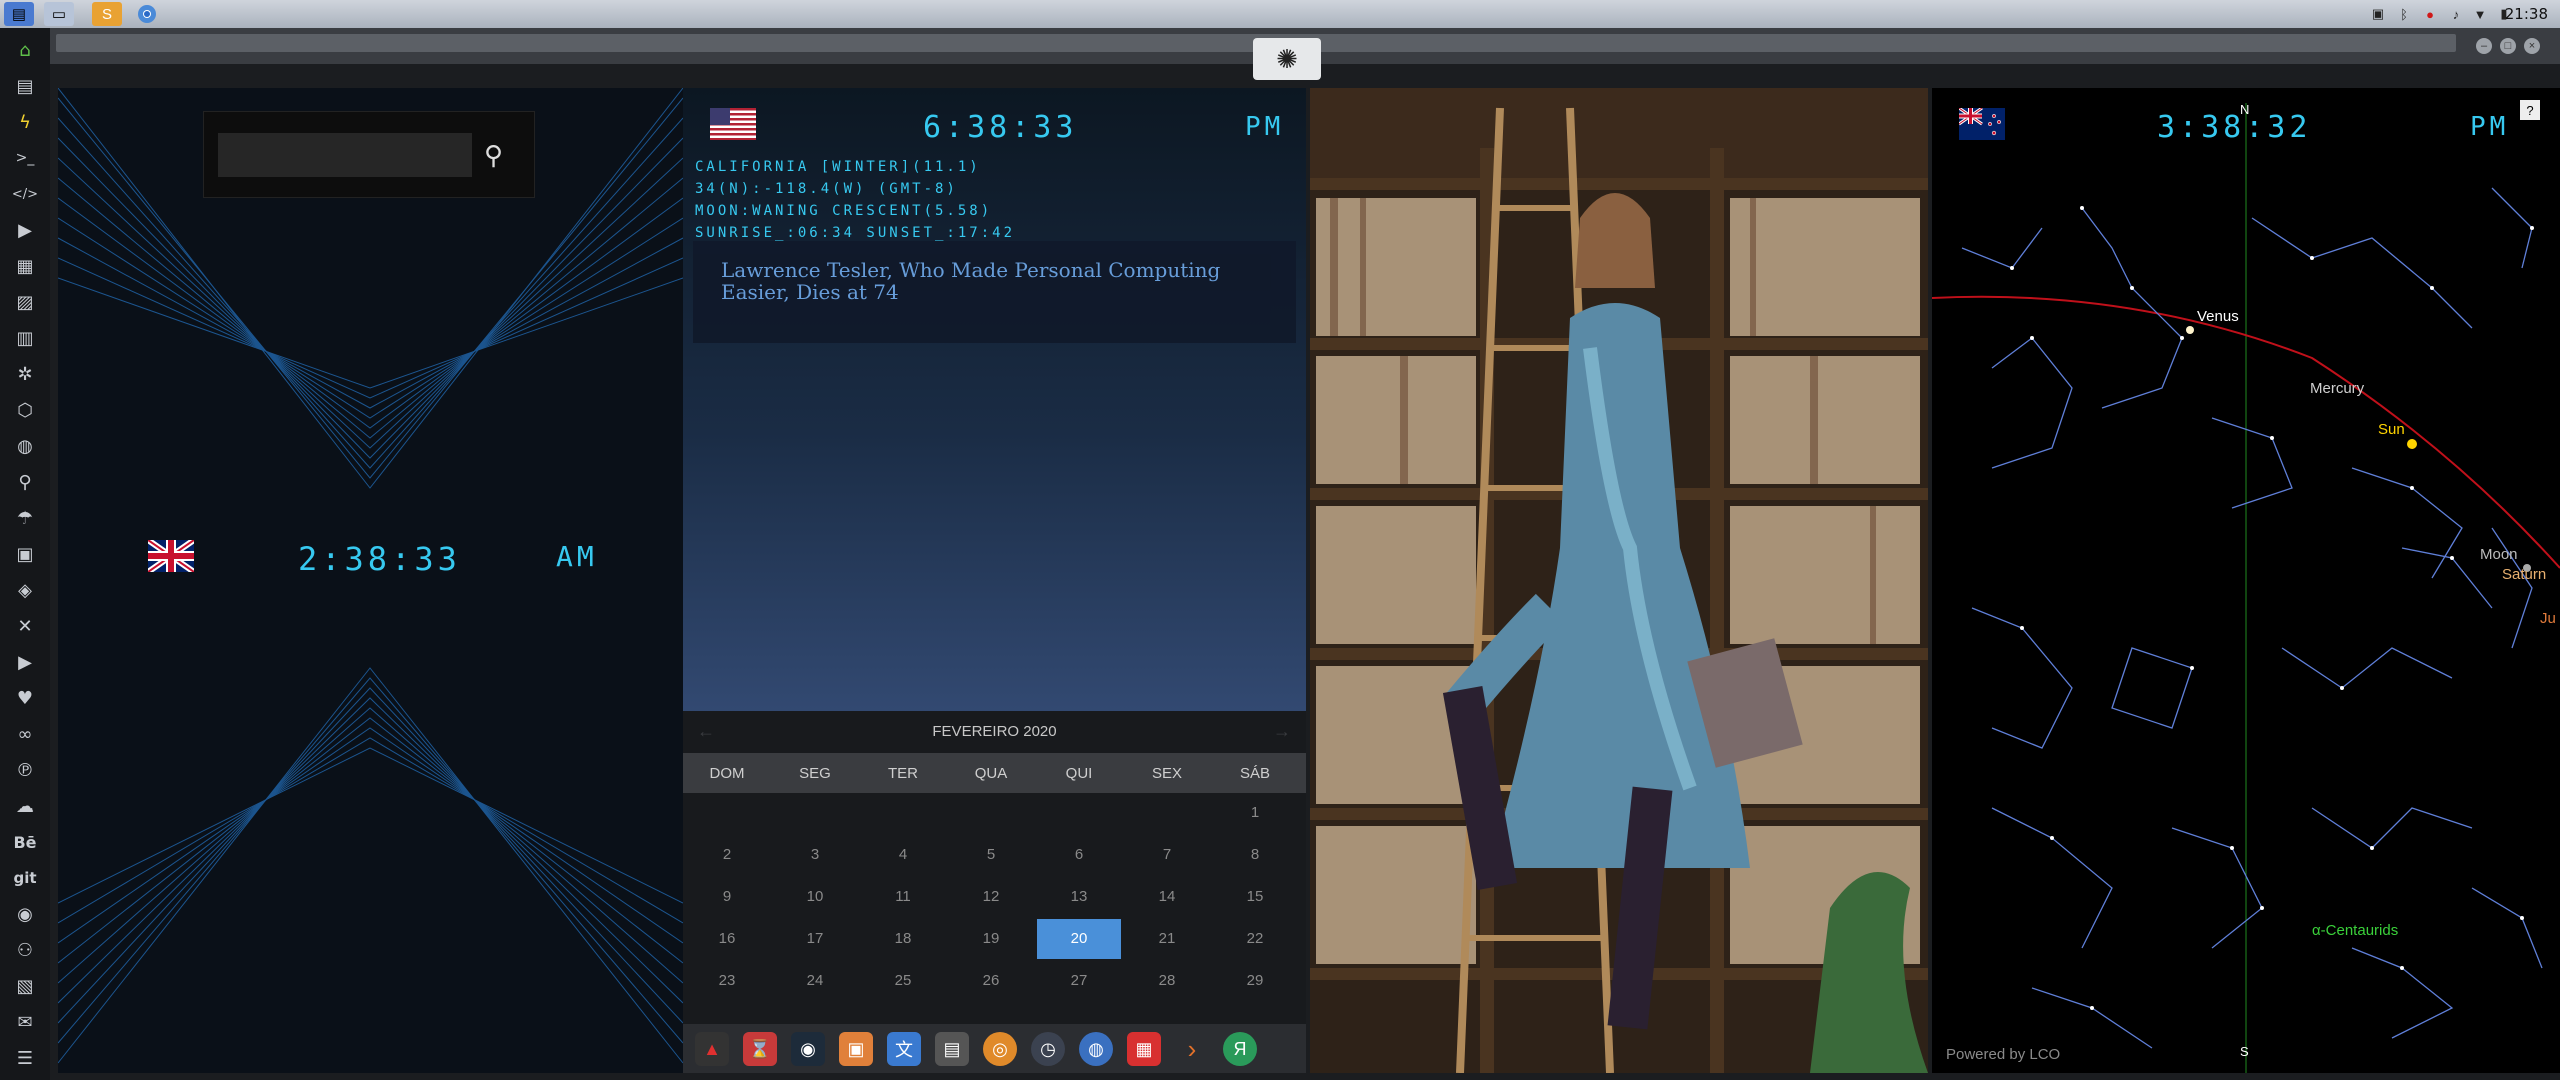 The width and height of the screenshot is (2560, 1080). What do you see at coordinates (815, 897) in the screenshot?
I see `calendar-day: 10` at bounding box center [815, 897].